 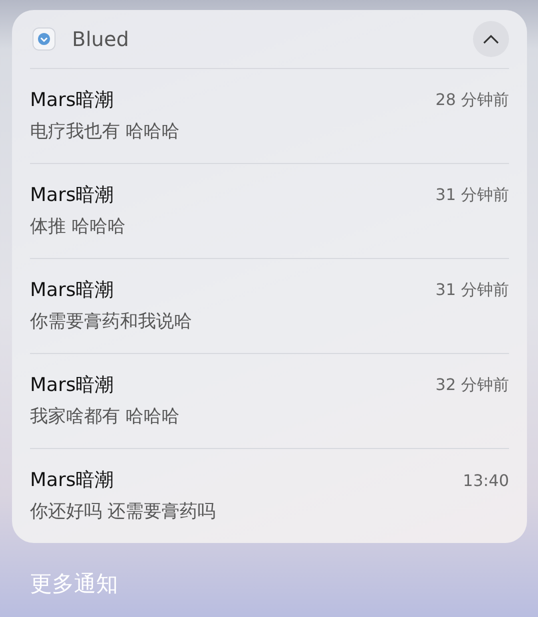 What do you see at coordinates (74, 584) in the screenshot?
I see `more-notifications-link: 更多通知` at bounding box center [74, 584].